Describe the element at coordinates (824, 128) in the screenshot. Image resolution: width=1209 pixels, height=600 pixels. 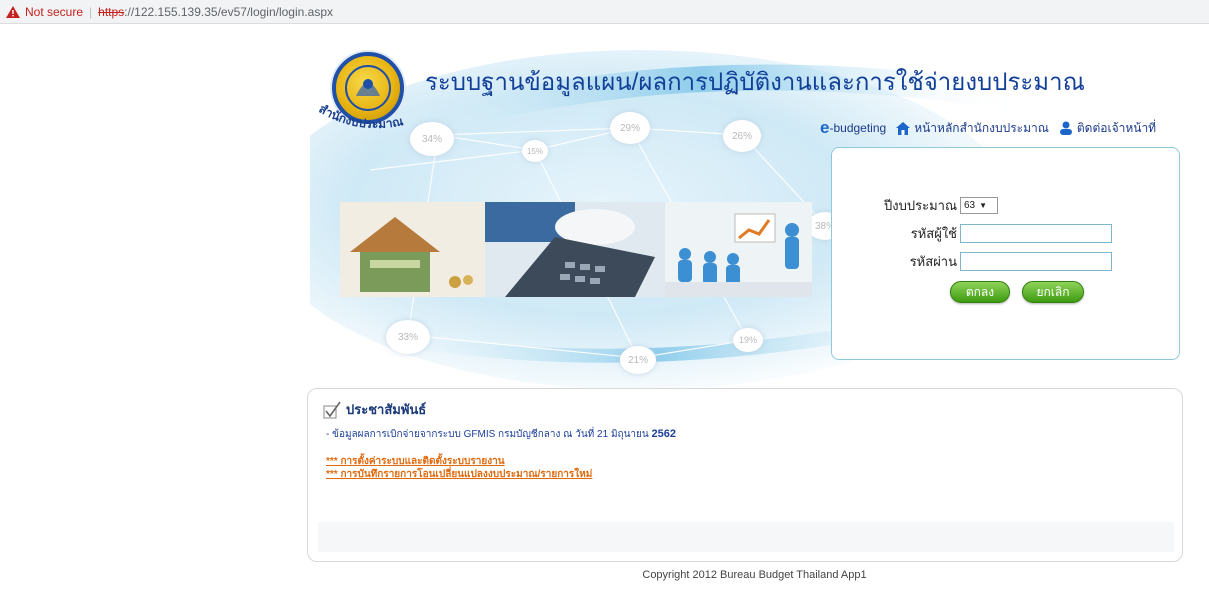
I see `ebudgeting-logo: e` at that location.